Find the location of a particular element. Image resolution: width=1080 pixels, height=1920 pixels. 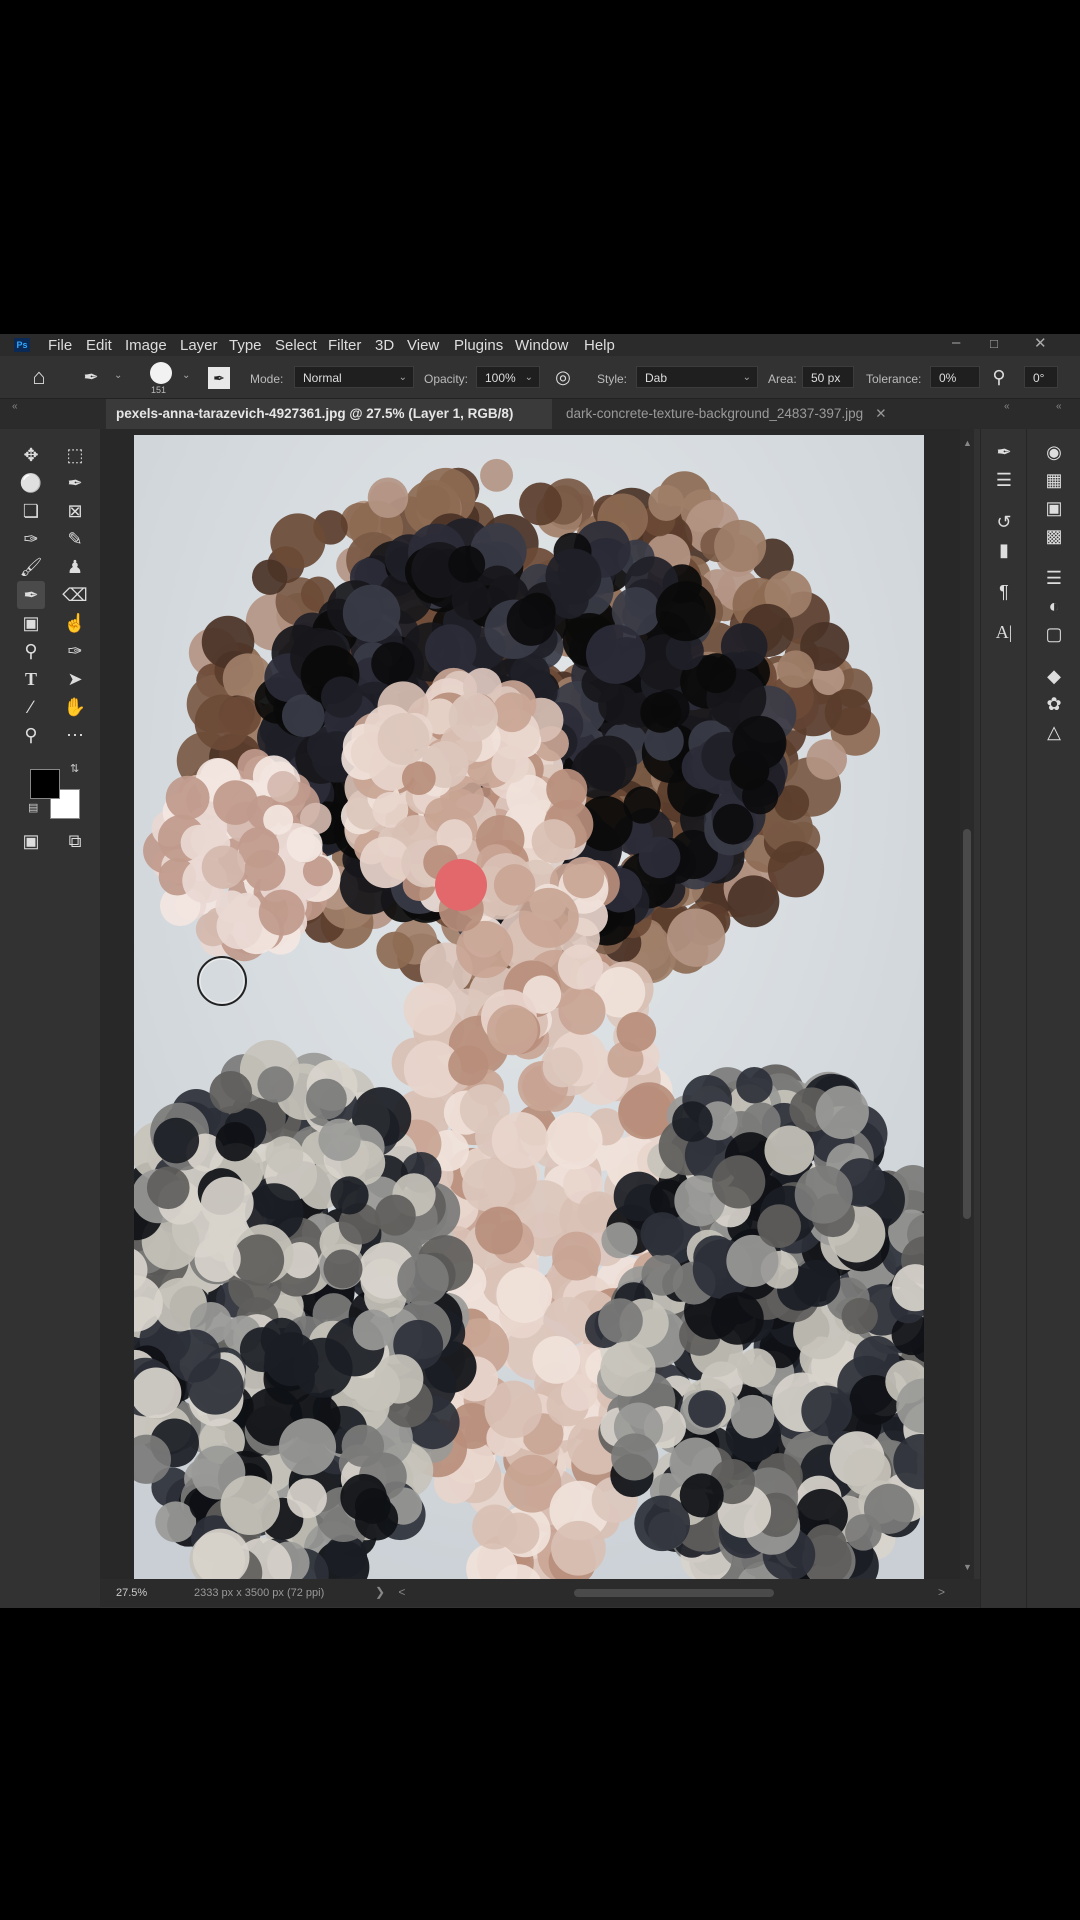

zoom-tool-icon: ⚲ is located at coordinates (31, 735).